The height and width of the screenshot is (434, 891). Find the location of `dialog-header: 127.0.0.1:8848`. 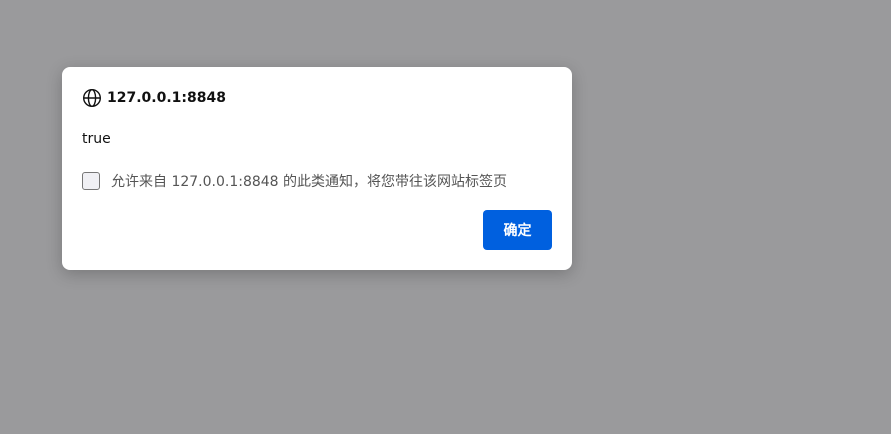

dialog-header: 127.0.0.1:8848 is located at coordinates (154, 98).